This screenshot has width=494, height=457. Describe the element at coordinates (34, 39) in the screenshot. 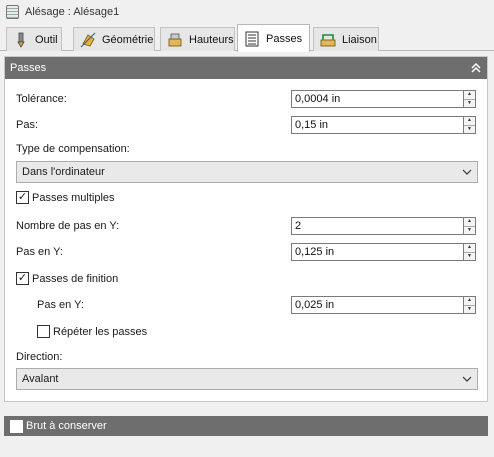

I see `tab-outil: Outil` at that location.